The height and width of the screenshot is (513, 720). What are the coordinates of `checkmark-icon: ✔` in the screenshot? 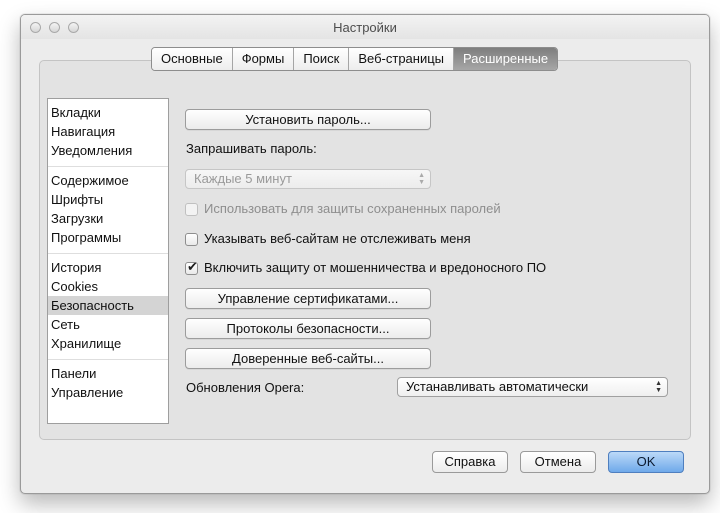 It's located at (192, 266).